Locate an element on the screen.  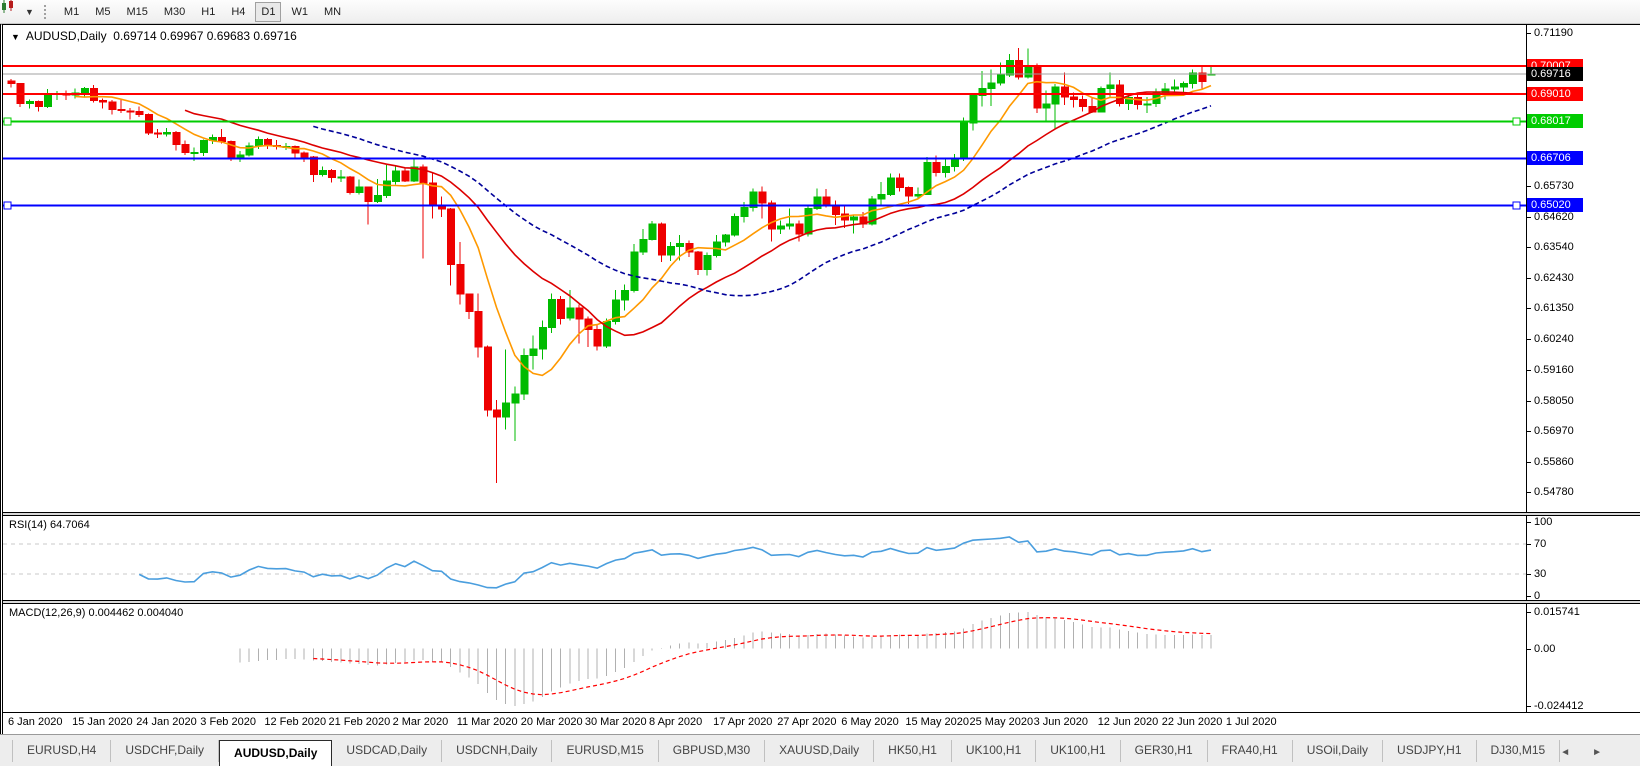
timeframe-button-w1: W1 is located at coordinates (299, 12).